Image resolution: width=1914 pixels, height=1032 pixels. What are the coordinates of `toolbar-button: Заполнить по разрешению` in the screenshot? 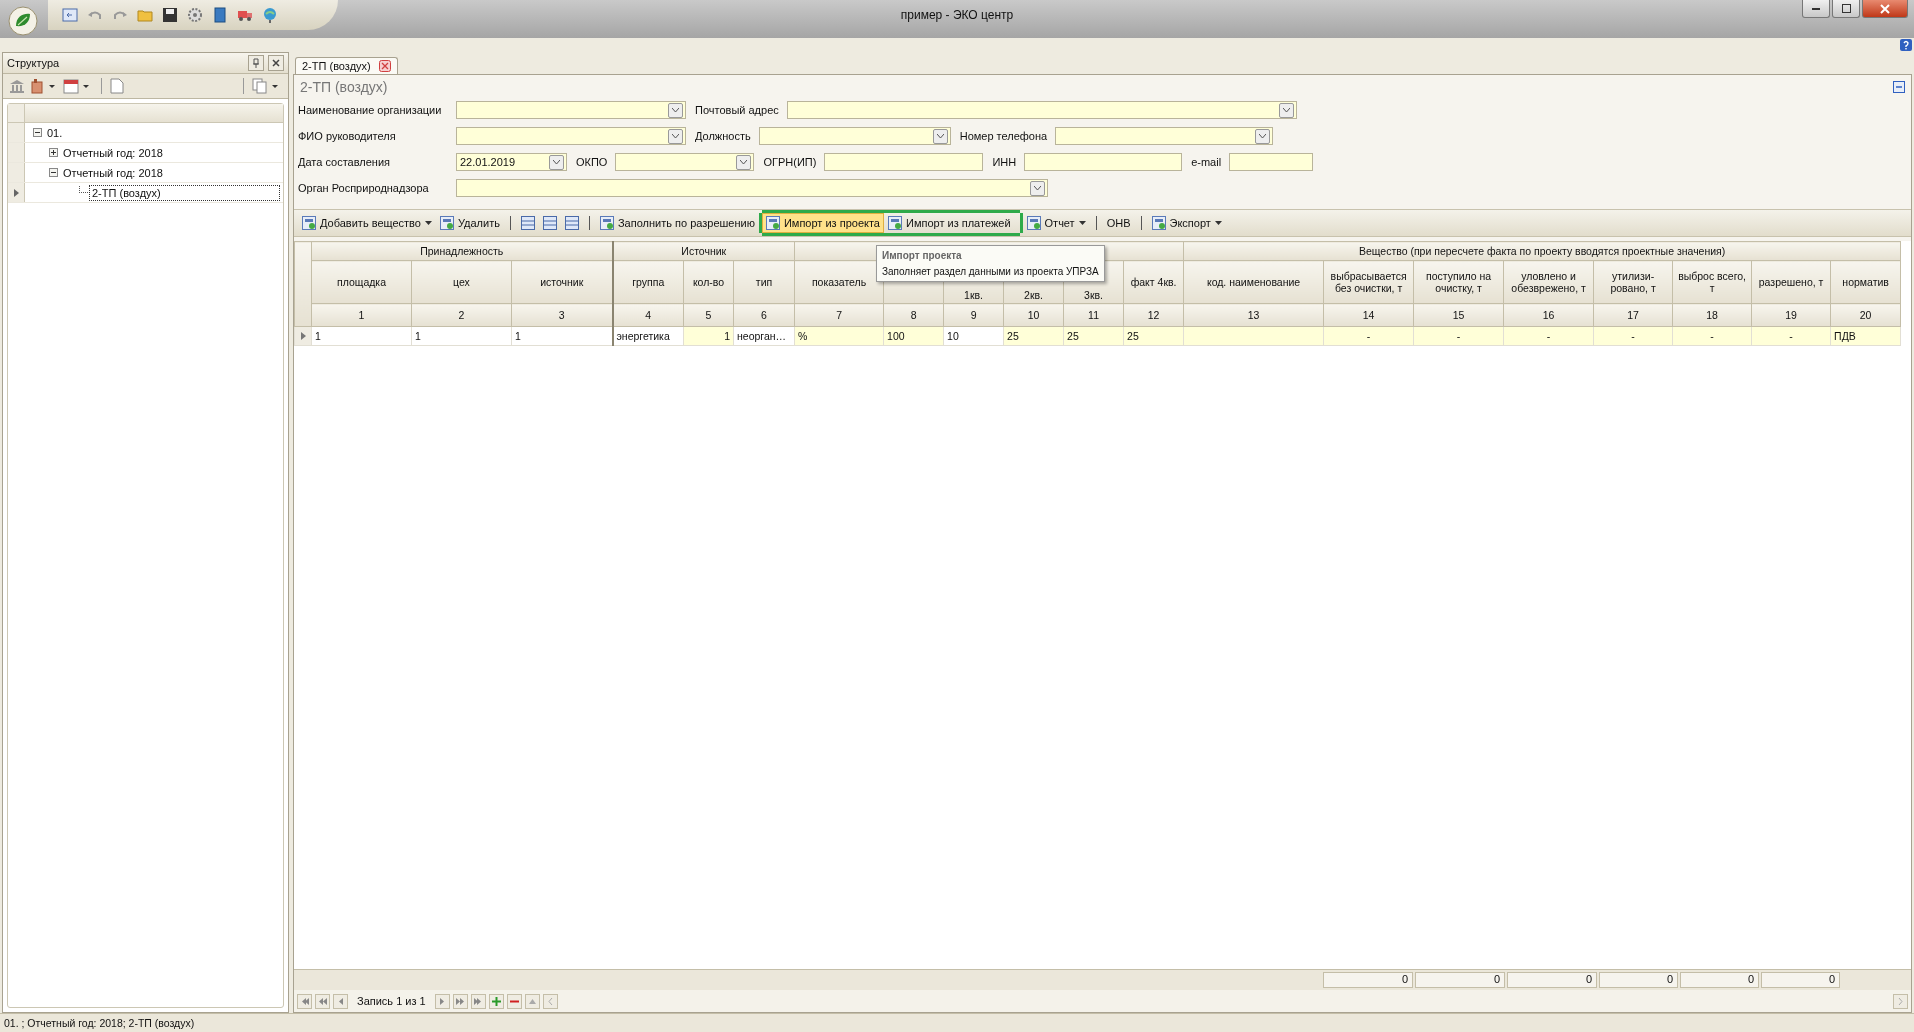 It's located at (677, 223).